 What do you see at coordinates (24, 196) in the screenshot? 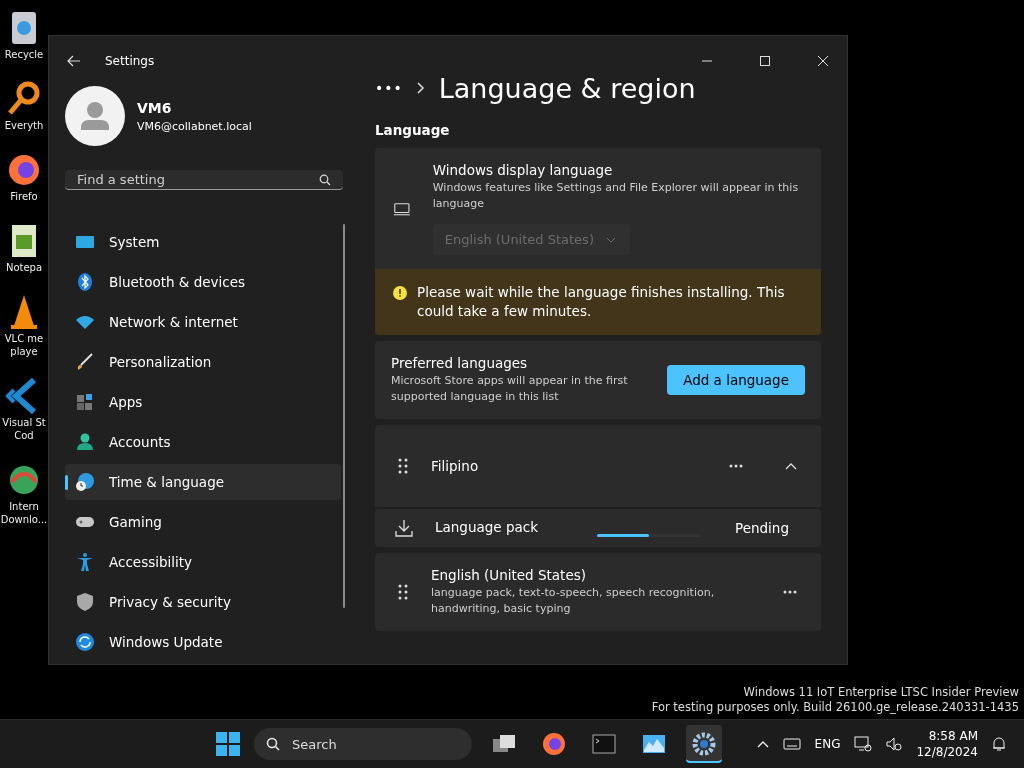
I see `desktop-icon-label: Firefo` at bounding box center [24, 196].